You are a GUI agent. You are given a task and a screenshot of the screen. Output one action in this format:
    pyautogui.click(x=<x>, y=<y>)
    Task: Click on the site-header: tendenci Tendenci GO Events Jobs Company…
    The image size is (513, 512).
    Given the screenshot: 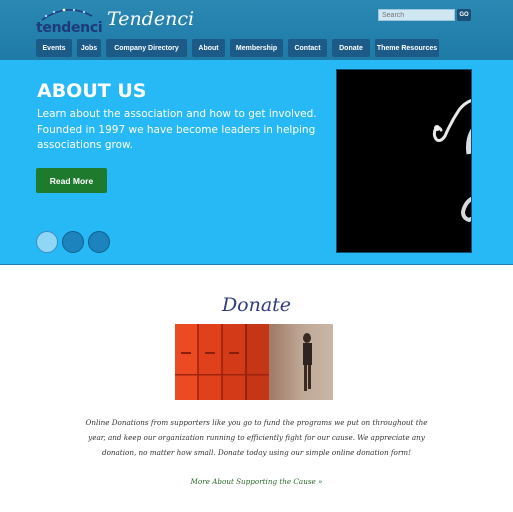 What is the action you would take?
    pyautogui.click(x=256, y=30)
    